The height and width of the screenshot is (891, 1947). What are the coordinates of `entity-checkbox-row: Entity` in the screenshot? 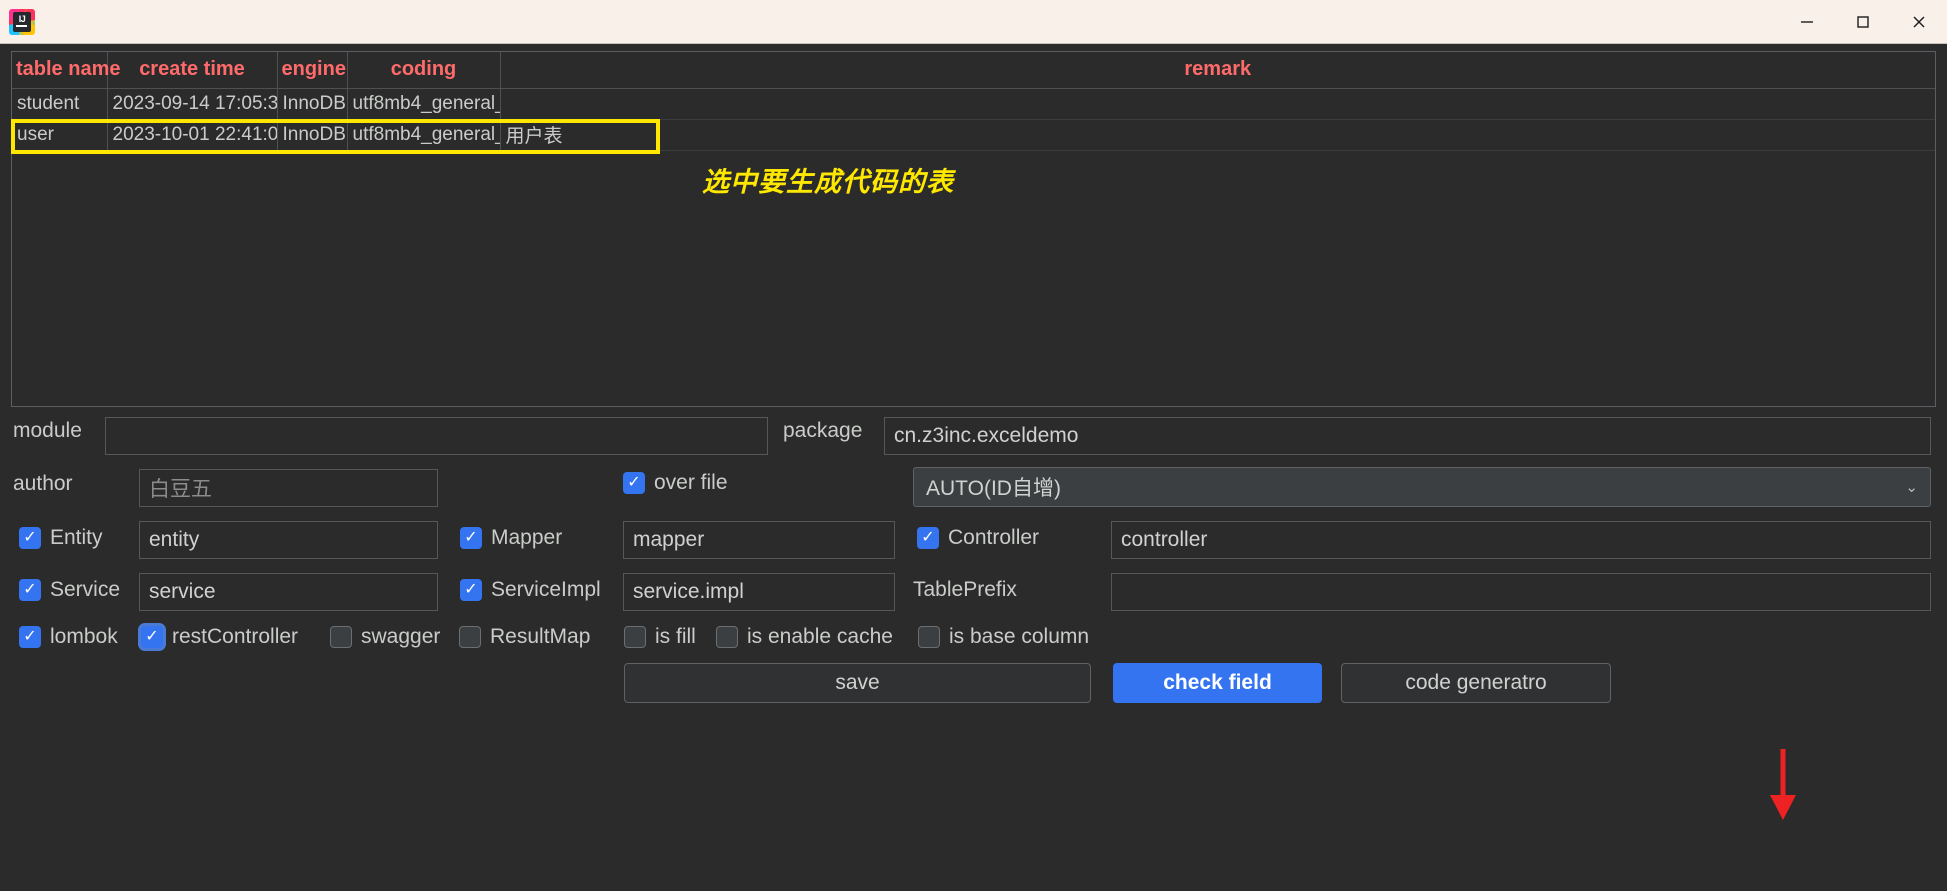 It's located at (61, 538).